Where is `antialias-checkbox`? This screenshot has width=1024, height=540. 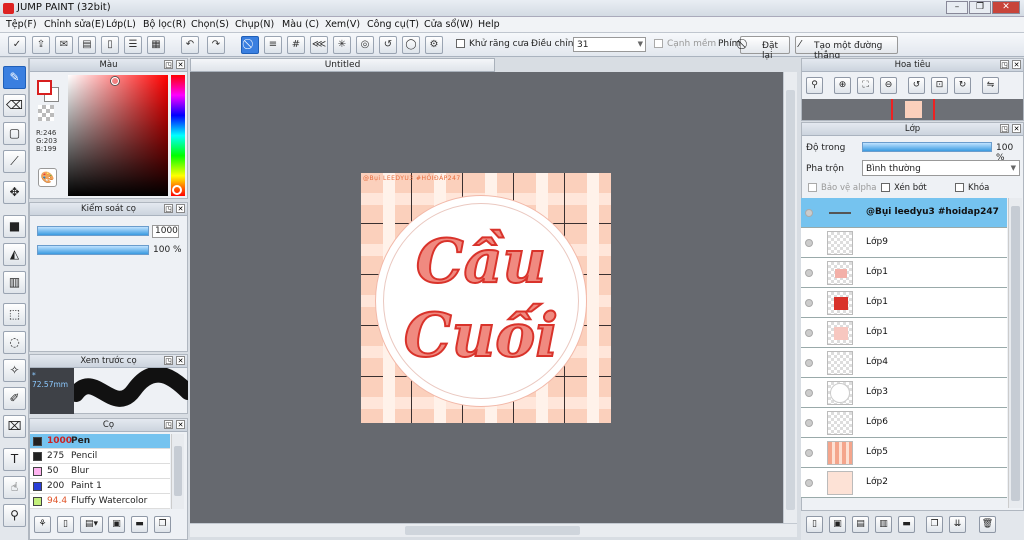
antialias-checkbox is located at coordinates (460, 43).